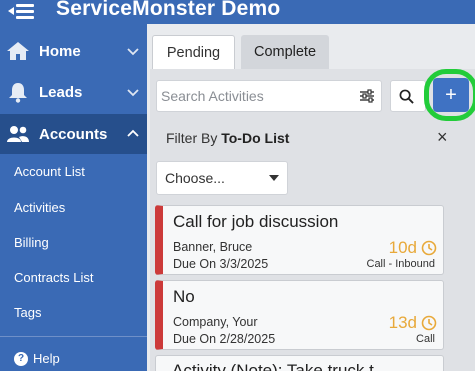  I want to click on activity-contact: Banner, Bruce, so click(213, 247).